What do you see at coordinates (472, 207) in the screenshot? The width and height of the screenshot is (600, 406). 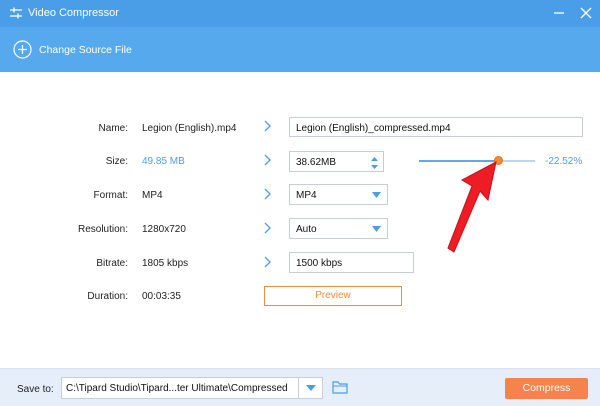 I see `red-arrow-icon` at bounding box center [472, 207].